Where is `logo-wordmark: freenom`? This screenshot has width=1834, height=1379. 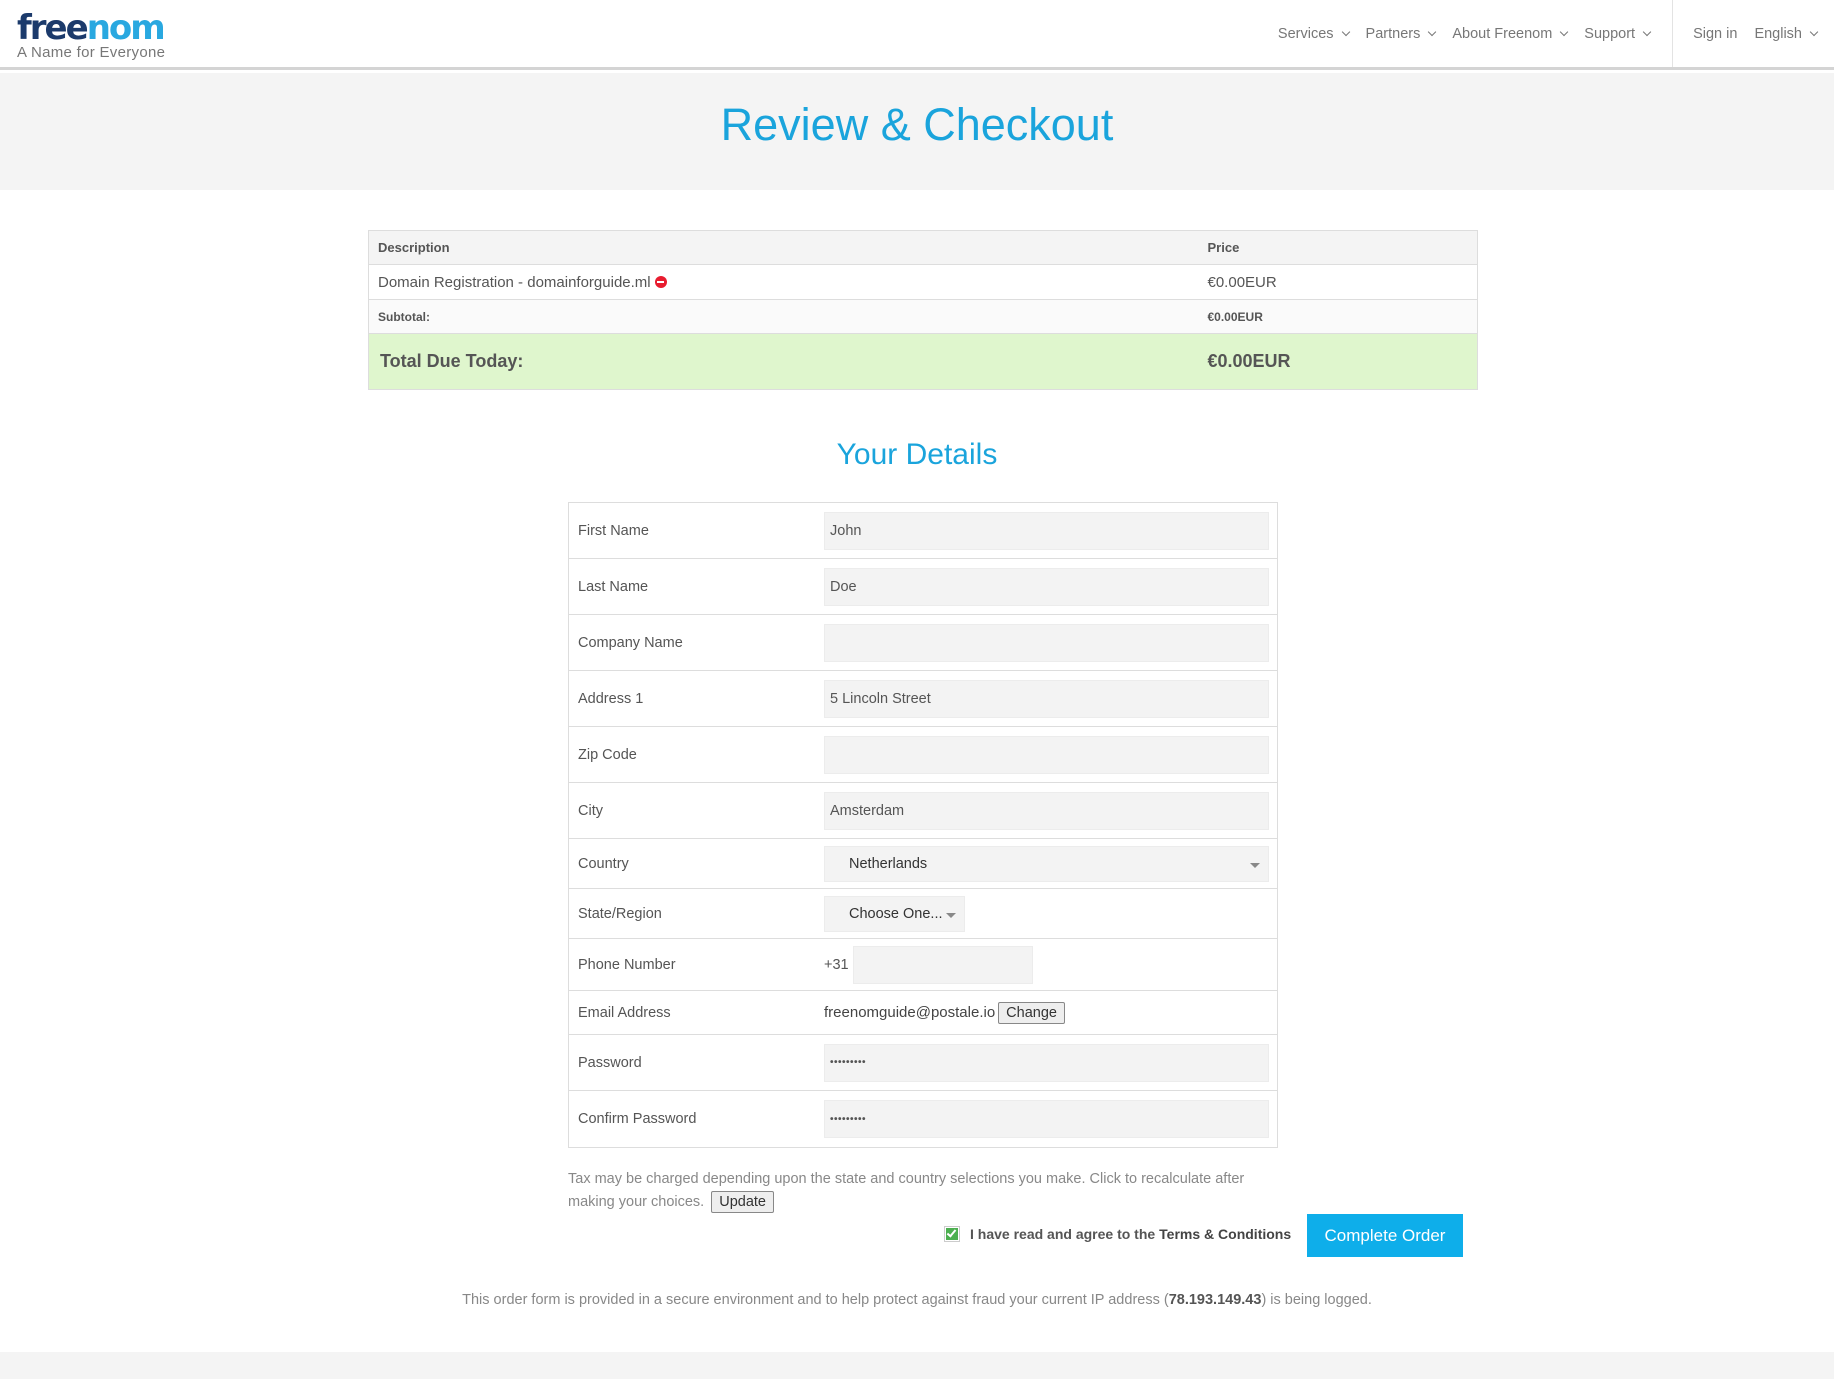 logo-wordmark: freenom is located at coordinates (91, 28).